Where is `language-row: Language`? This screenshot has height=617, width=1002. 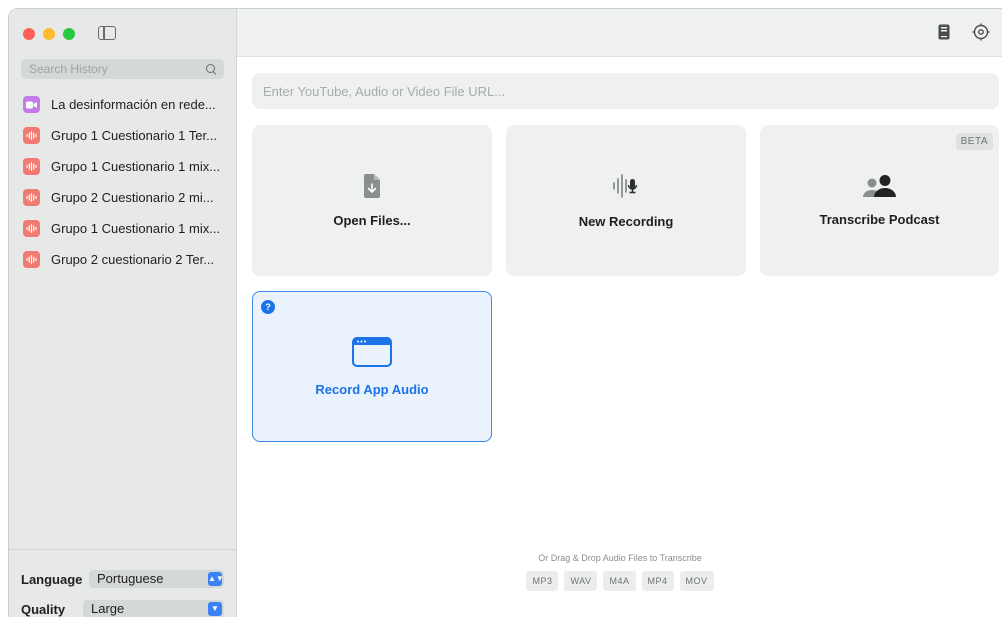
language-row: Language is located at coordinates (51, 579).